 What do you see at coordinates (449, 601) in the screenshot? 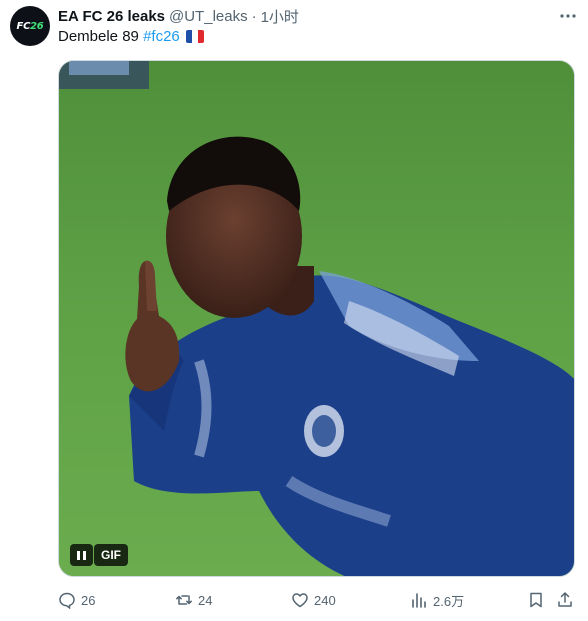
I see `view-count: 2.6万` at bounding box center [449, 601].